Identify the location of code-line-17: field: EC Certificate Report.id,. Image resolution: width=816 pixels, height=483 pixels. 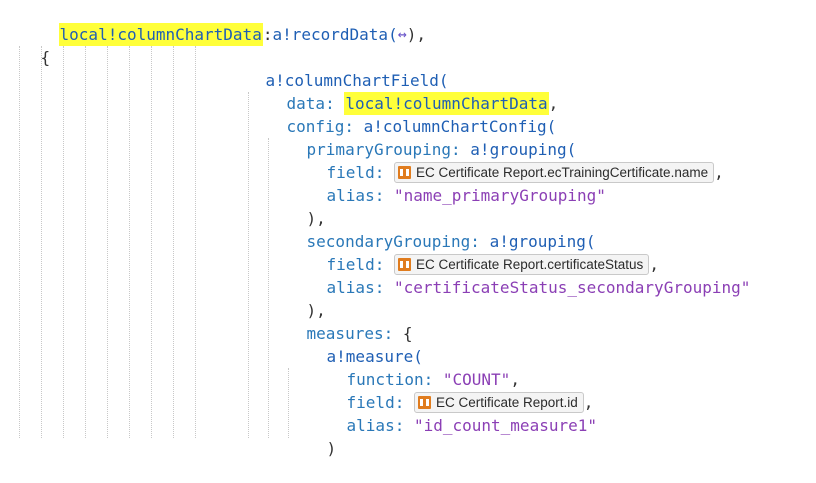
(470, 402).